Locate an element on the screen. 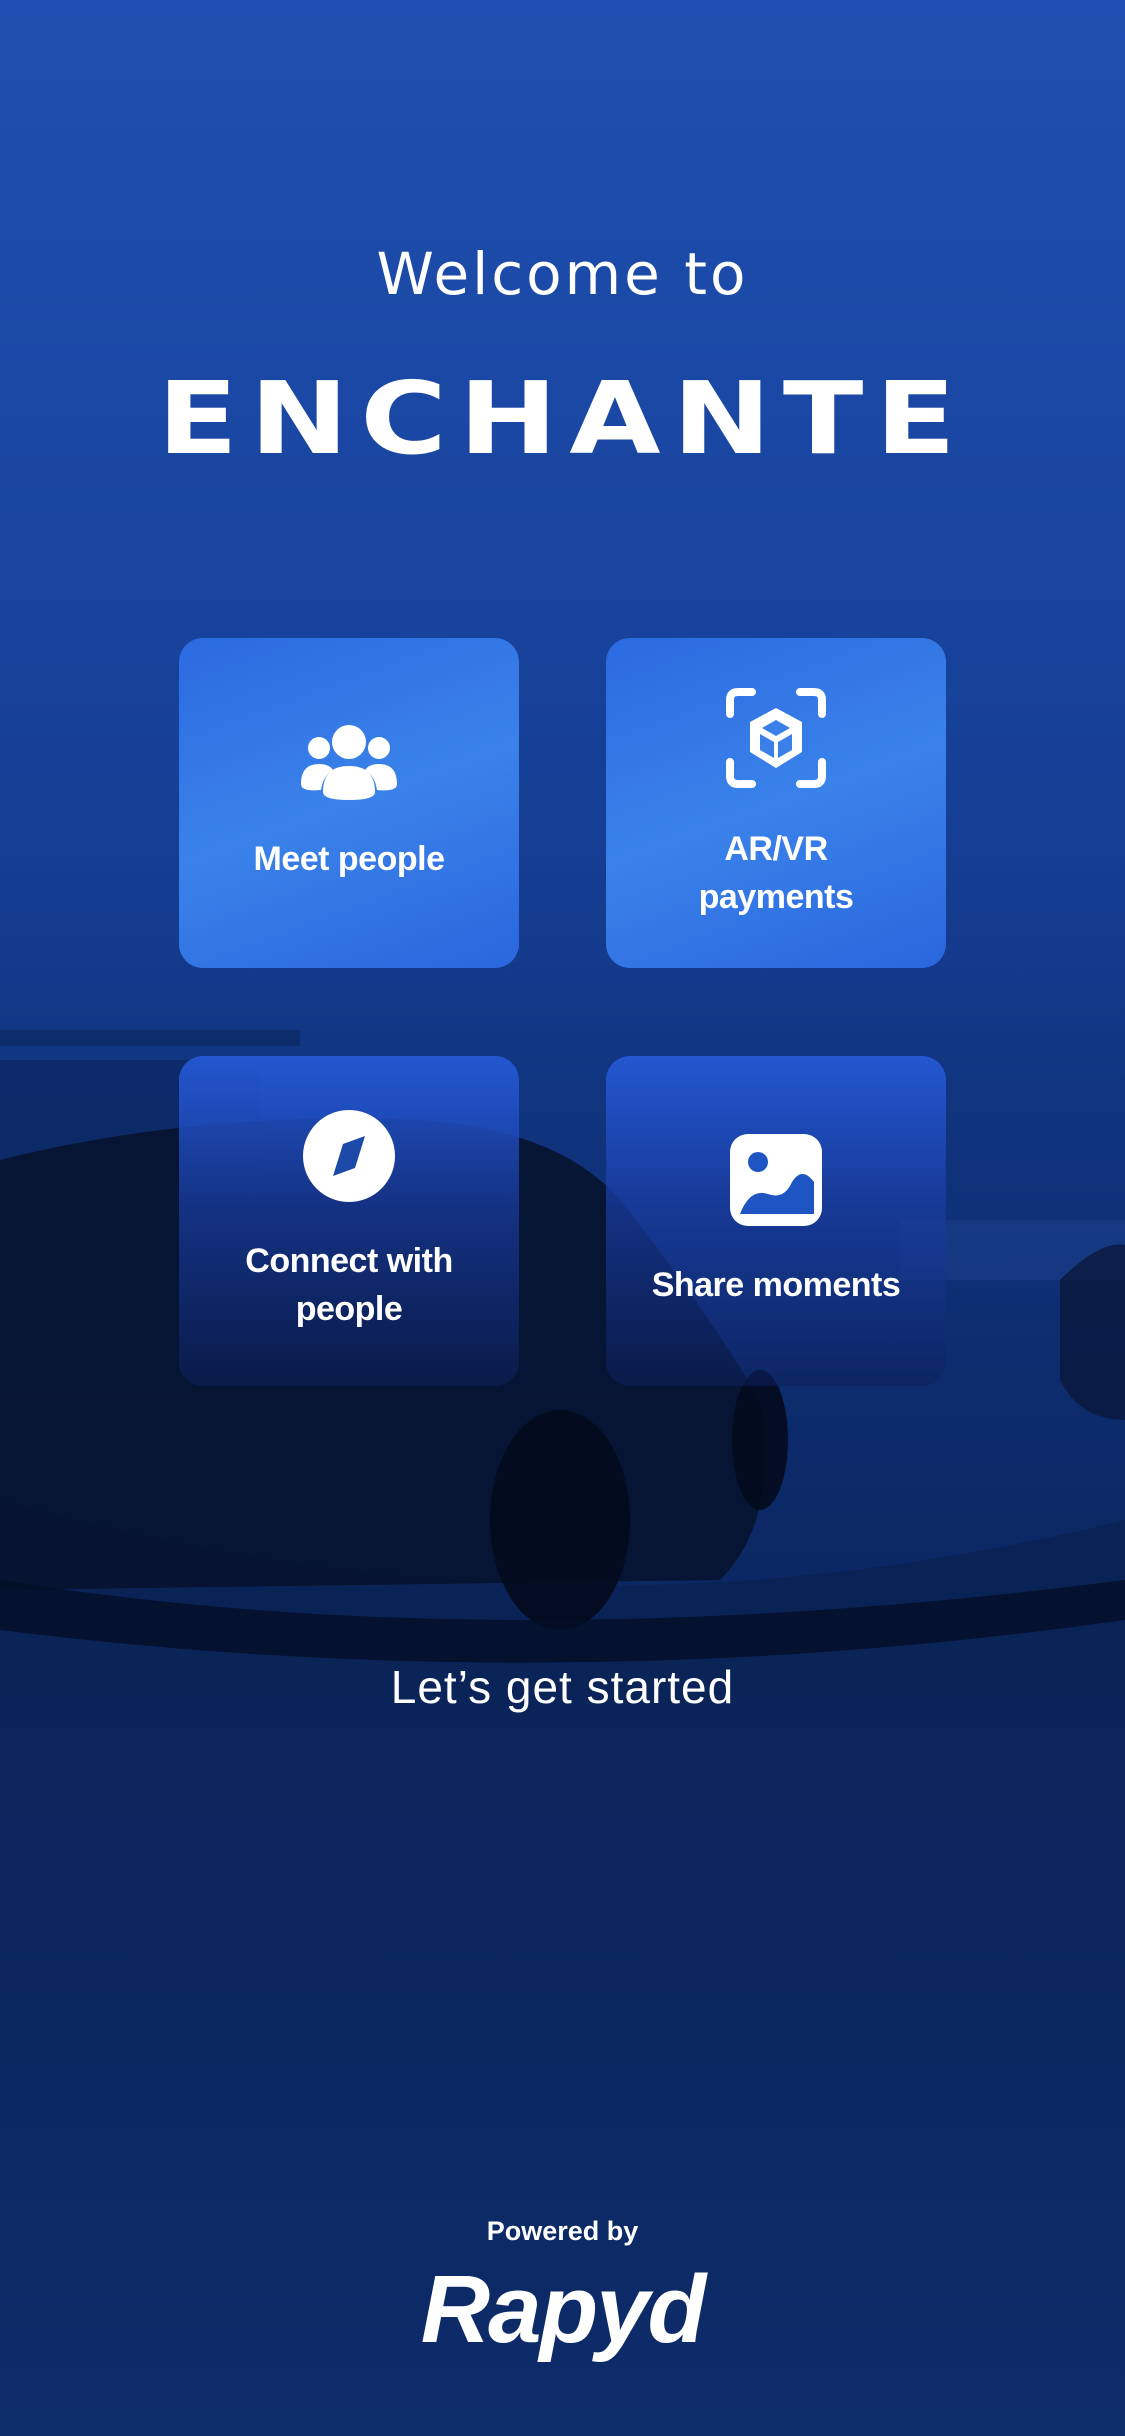  ar-vr-payments-tile: AR/VR payments is located at coordinates (776, 803).